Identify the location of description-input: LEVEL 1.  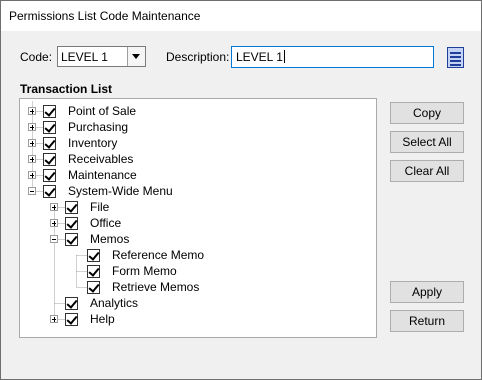
(332, 57).